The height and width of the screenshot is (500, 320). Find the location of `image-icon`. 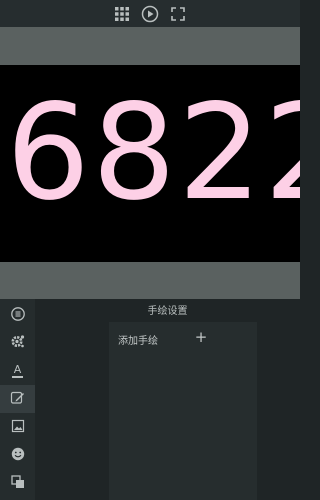

image-icon is located at coordinates (18, 427).